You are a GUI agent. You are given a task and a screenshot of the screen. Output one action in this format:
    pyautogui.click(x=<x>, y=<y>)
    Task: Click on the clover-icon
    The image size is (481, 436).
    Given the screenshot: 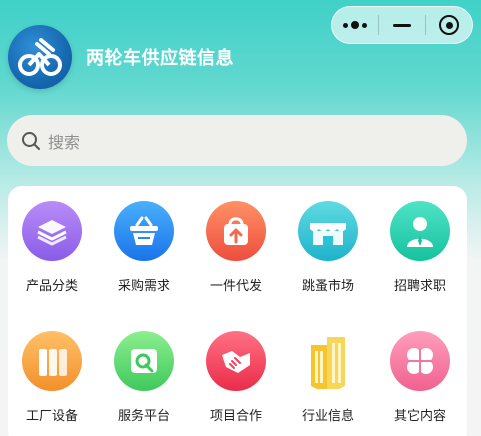 What is the action you would take?
    pyautogui.click(x=420, y=361)
    